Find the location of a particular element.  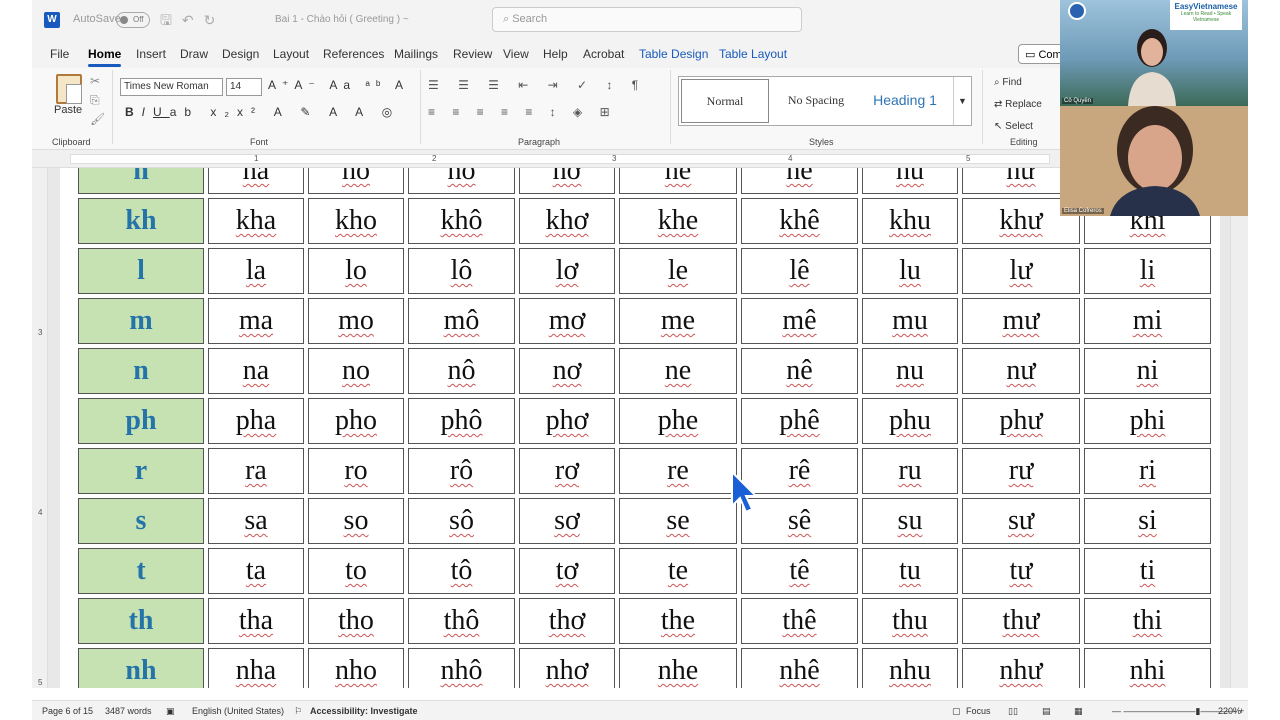

consonant-cell: l is located at coordinates (141, 271).